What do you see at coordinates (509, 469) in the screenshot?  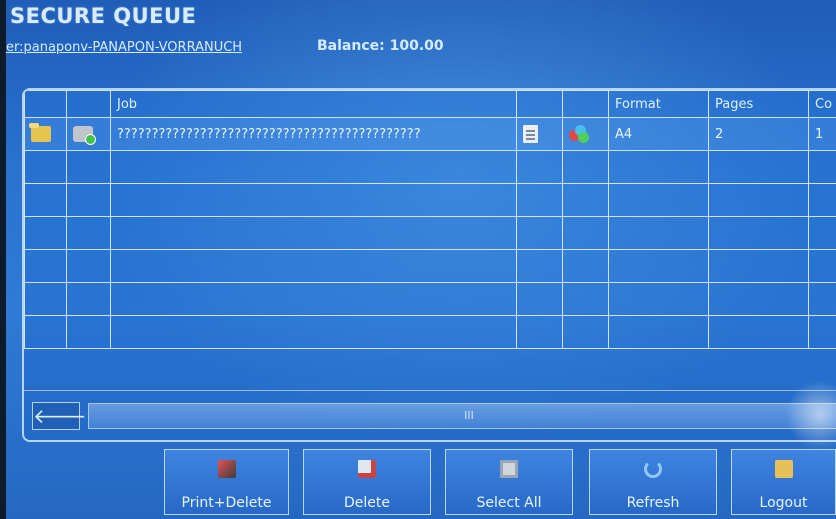 I see `select-all-icon` at bounding box center [509, 469].